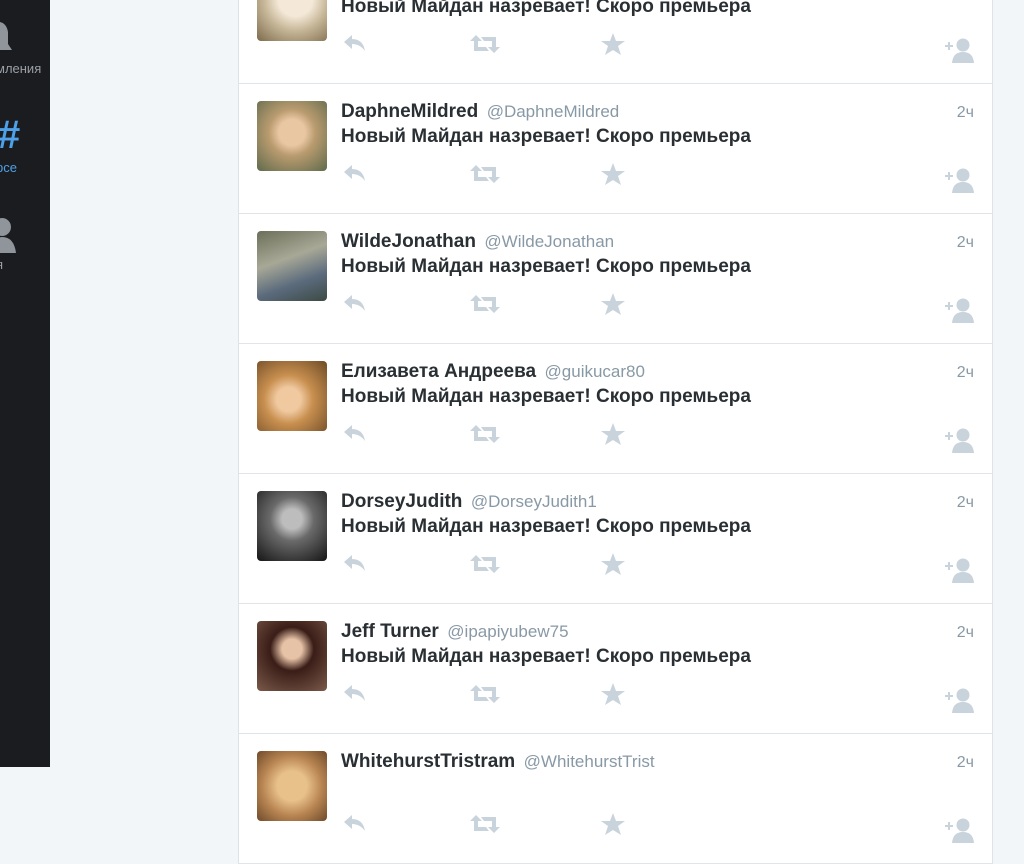  Describe the element at coordinates (477, 242) in the screenshot. I see `tweet-header: WildeJonathan @WildeJonathan` at that location.